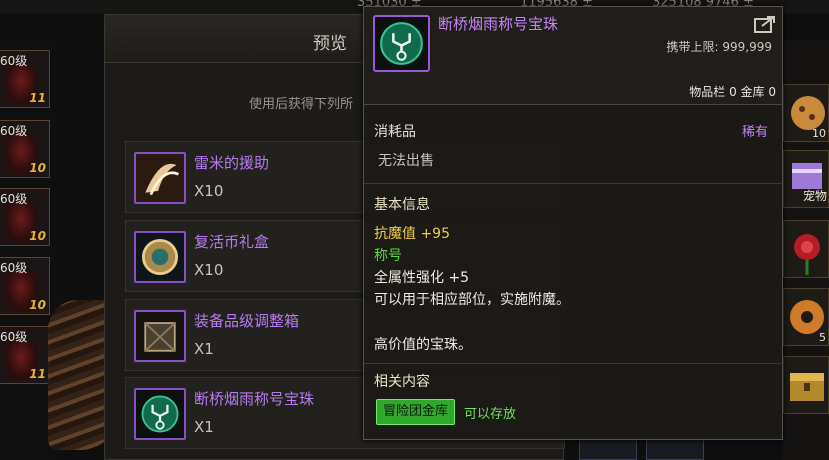 The width and height of the screenshot is (829, 460). I want to click on inventory-slot: 5, so click(806, 317).